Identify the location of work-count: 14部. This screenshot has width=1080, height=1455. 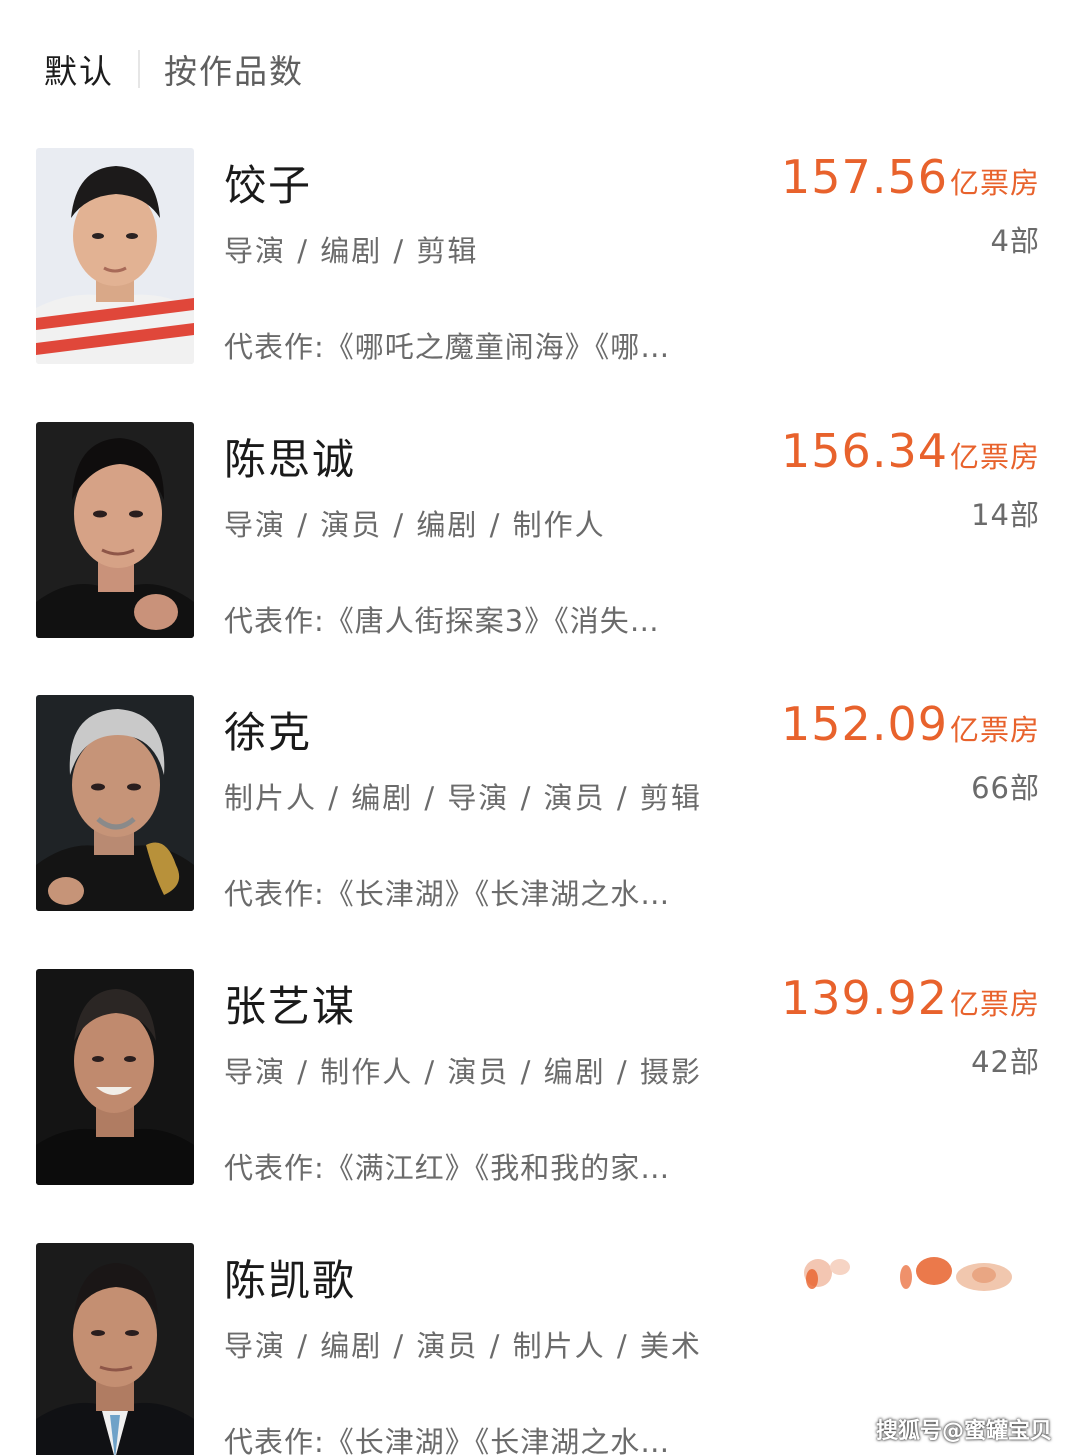
(1005, 515).